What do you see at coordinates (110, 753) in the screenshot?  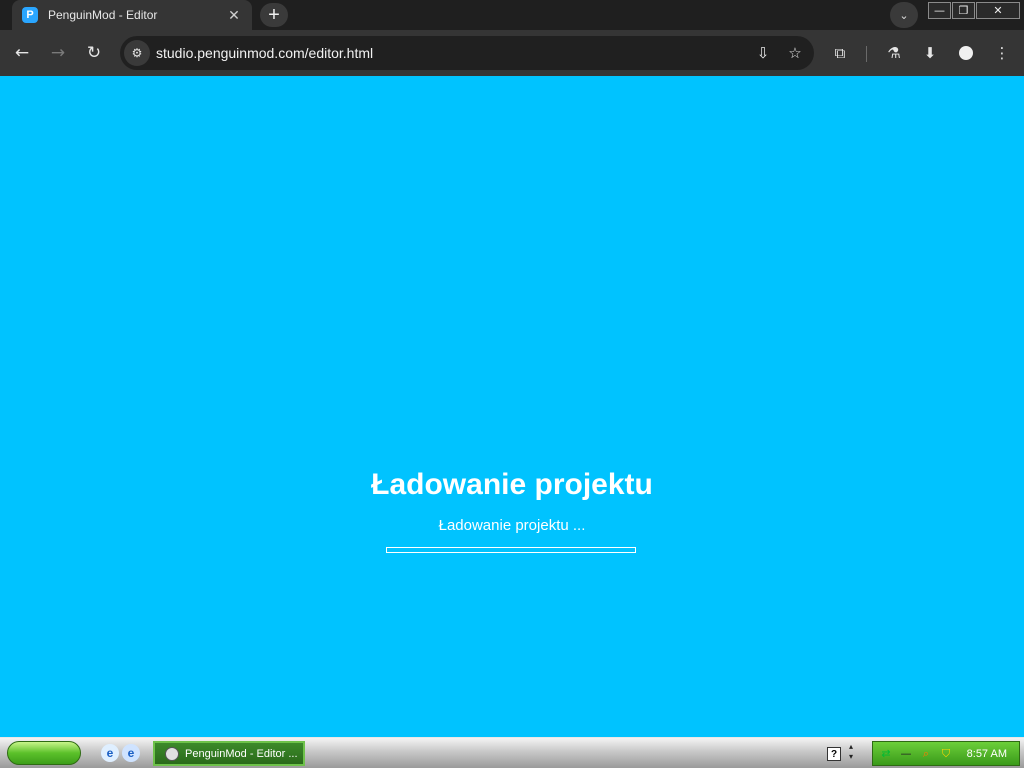 I see `ie-icon: e` at bounding box center [110, 753].